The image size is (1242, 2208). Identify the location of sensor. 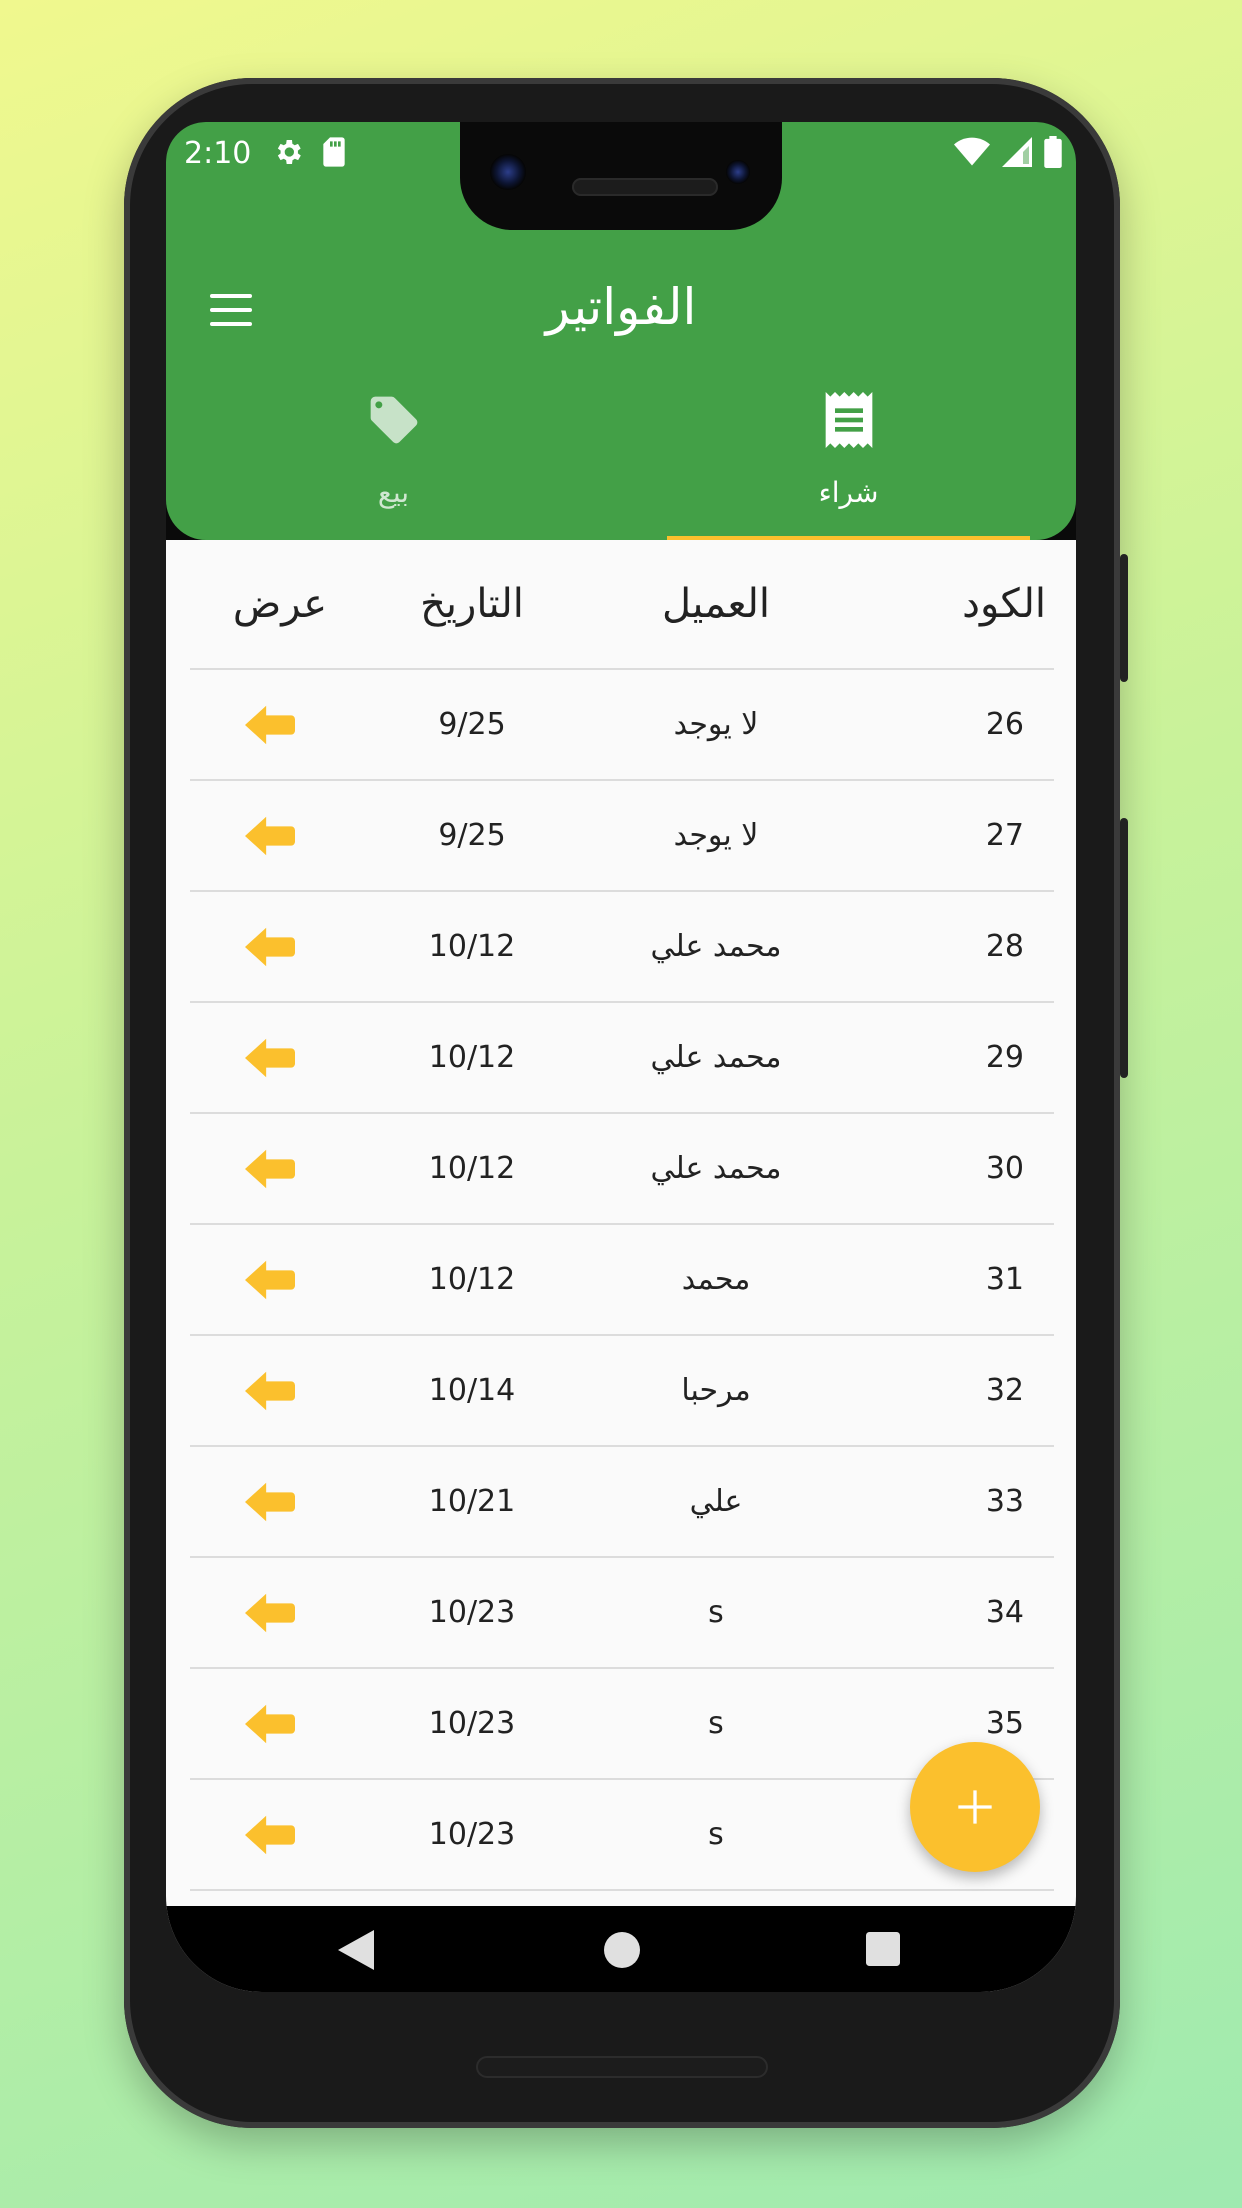
(738, 172).